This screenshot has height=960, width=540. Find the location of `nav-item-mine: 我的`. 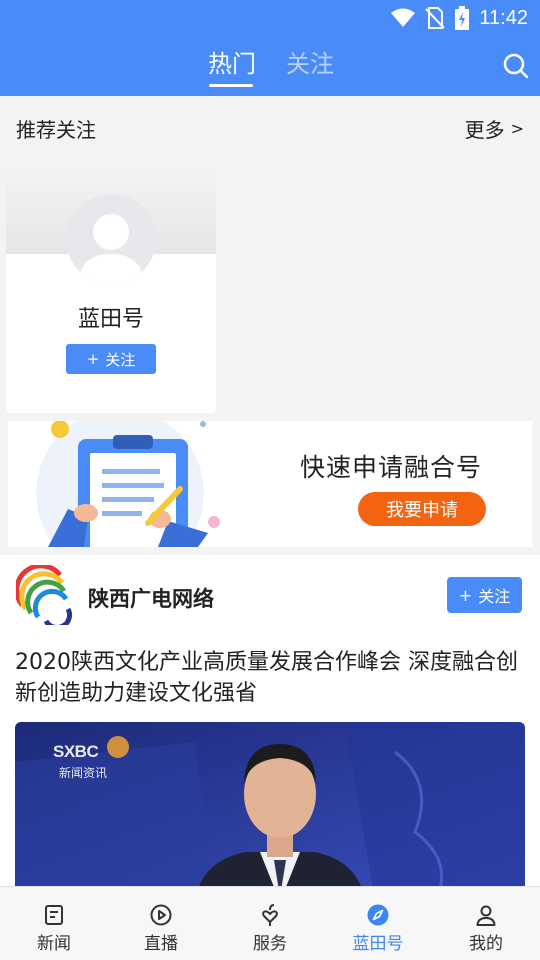

nav-item-mine: 我的 is located at coordinates (486, 923).